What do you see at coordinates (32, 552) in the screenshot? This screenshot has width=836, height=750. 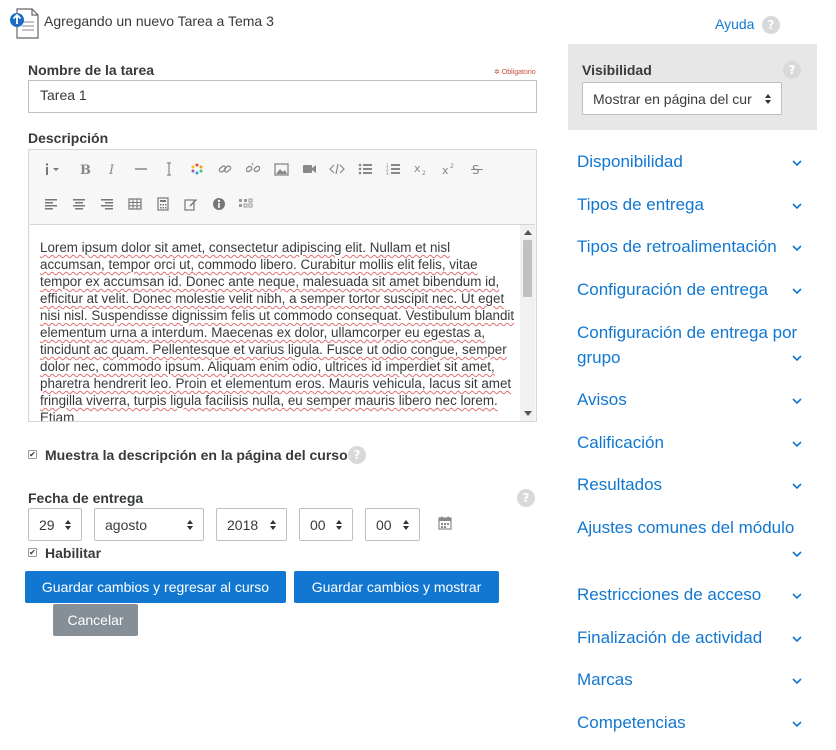 I see `enable-checkbox: ✔` at bounding box center [32, 552].